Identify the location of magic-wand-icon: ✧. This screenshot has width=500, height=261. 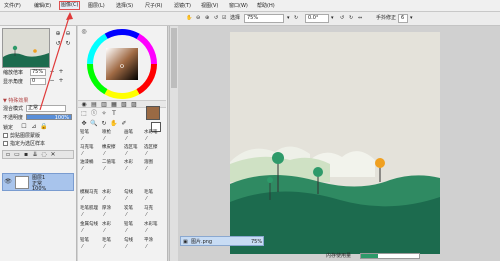
(104, 114).